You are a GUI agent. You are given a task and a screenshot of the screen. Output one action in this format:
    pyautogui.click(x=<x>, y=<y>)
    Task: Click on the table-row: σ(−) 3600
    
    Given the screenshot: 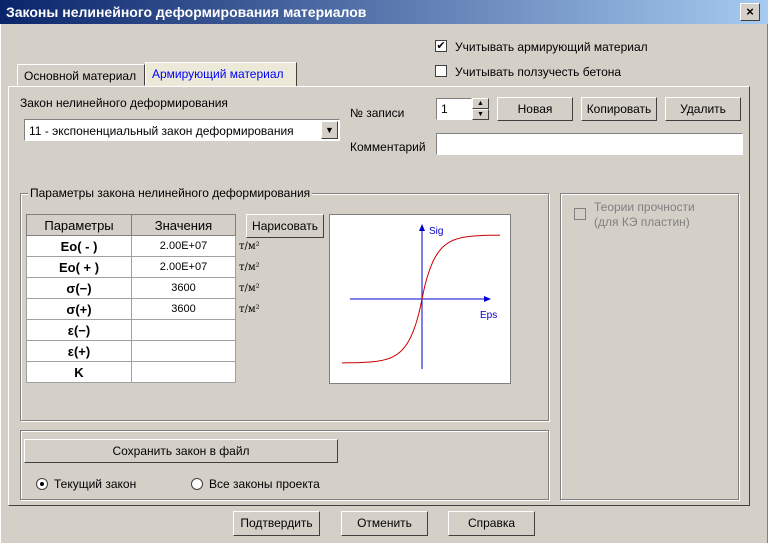 What is the action you would take?
    pyautogui.click(x=131, y=288)
    